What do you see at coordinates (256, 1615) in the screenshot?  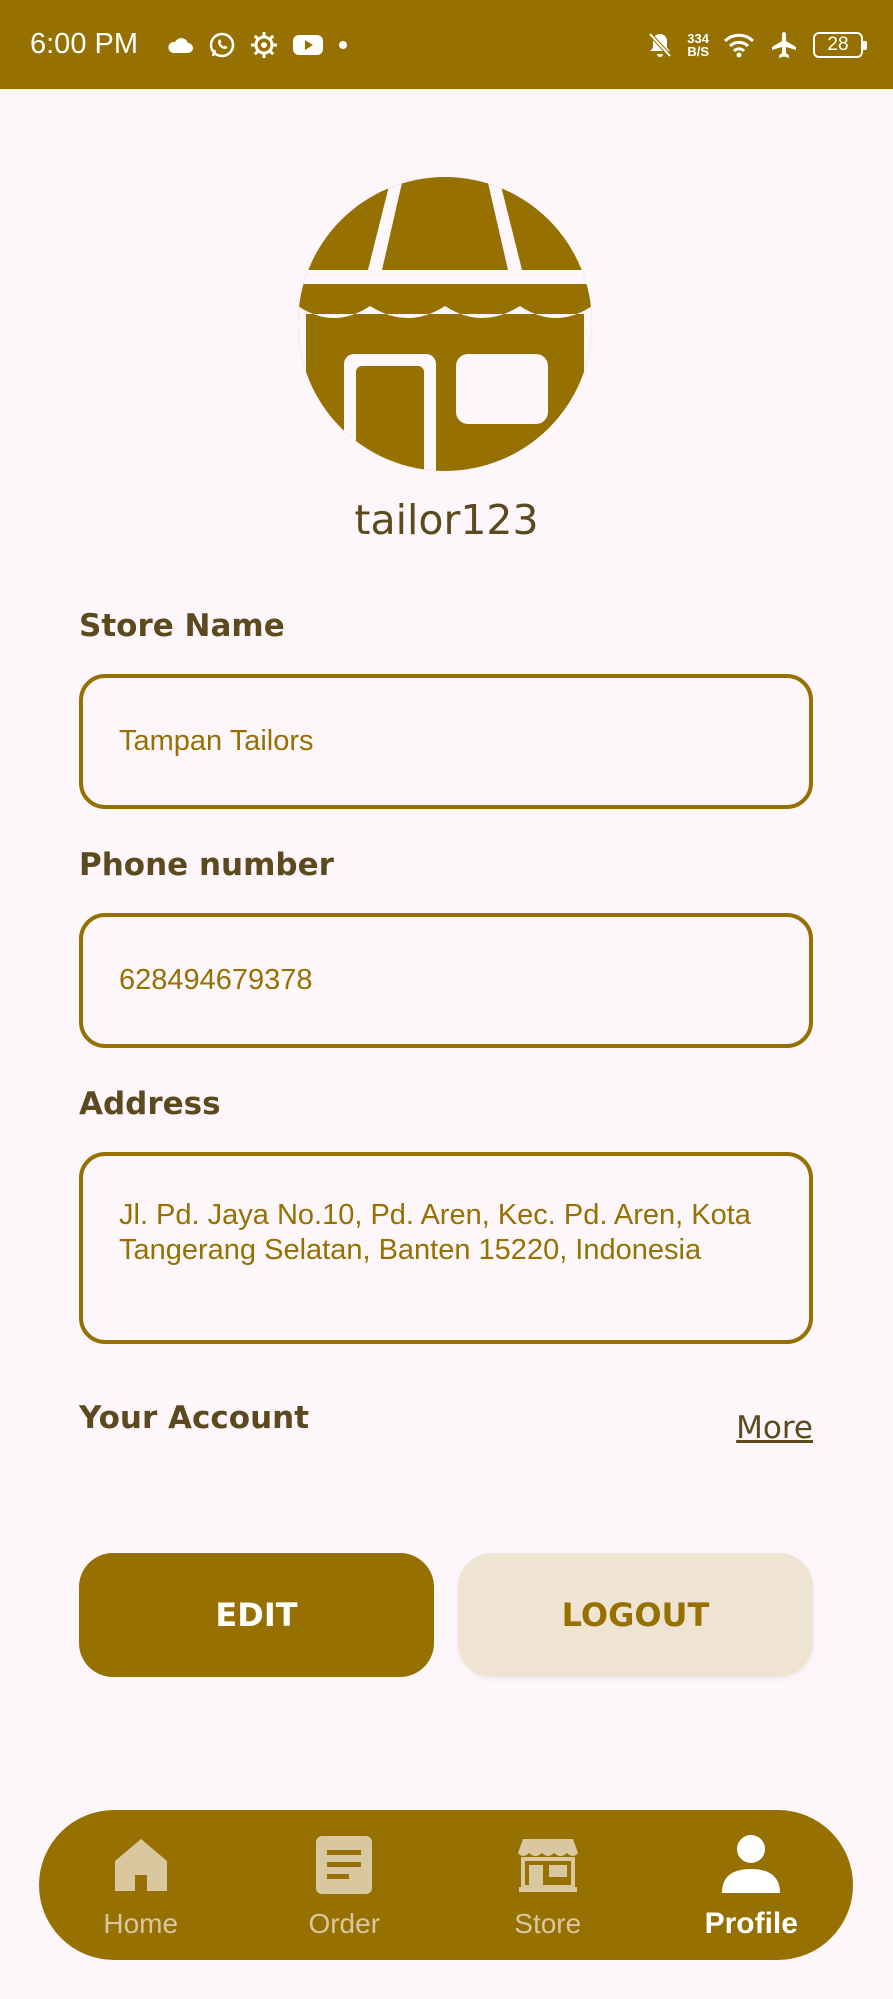 I see `edit-button: EDIT` at bounding box center [256, 1615].